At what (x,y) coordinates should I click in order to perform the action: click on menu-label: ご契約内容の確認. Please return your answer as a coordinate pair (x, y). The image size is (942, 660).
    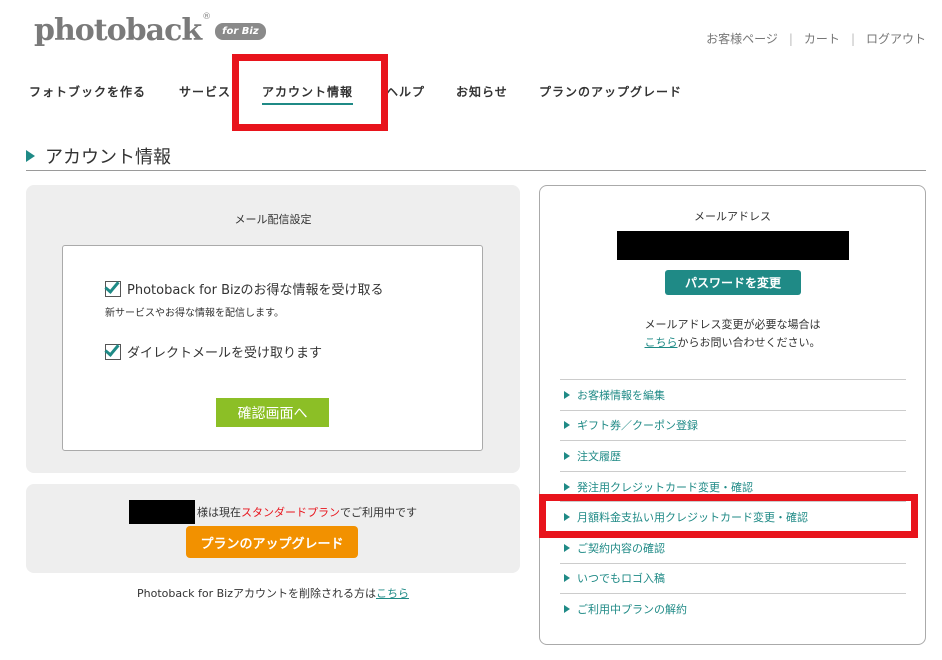
    Looking at the image, I should click on (621, 548).